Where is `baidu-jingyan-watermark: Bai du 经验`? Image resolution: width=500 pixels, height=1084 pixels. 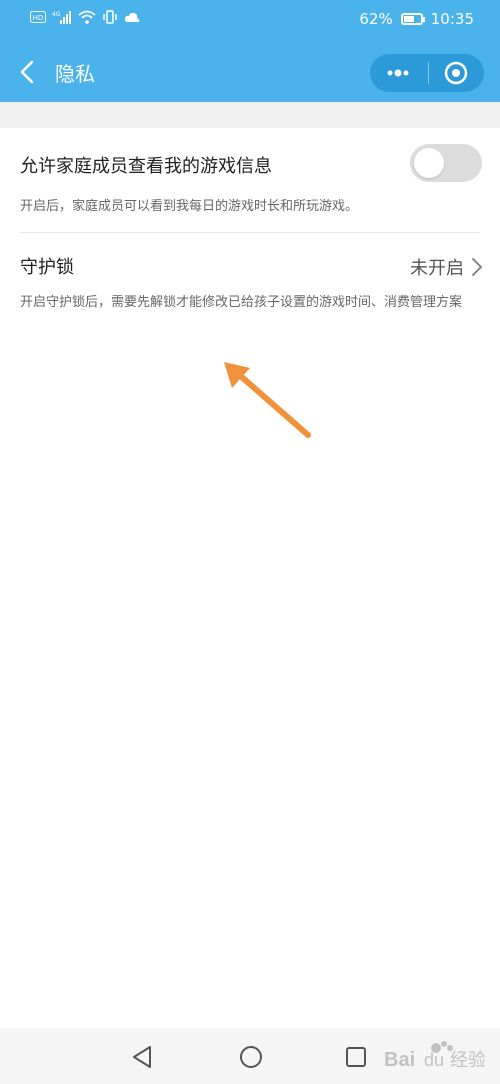
baidu-jingyan-watermark: Bai du 经验 is located at coordinates (435, 1056).